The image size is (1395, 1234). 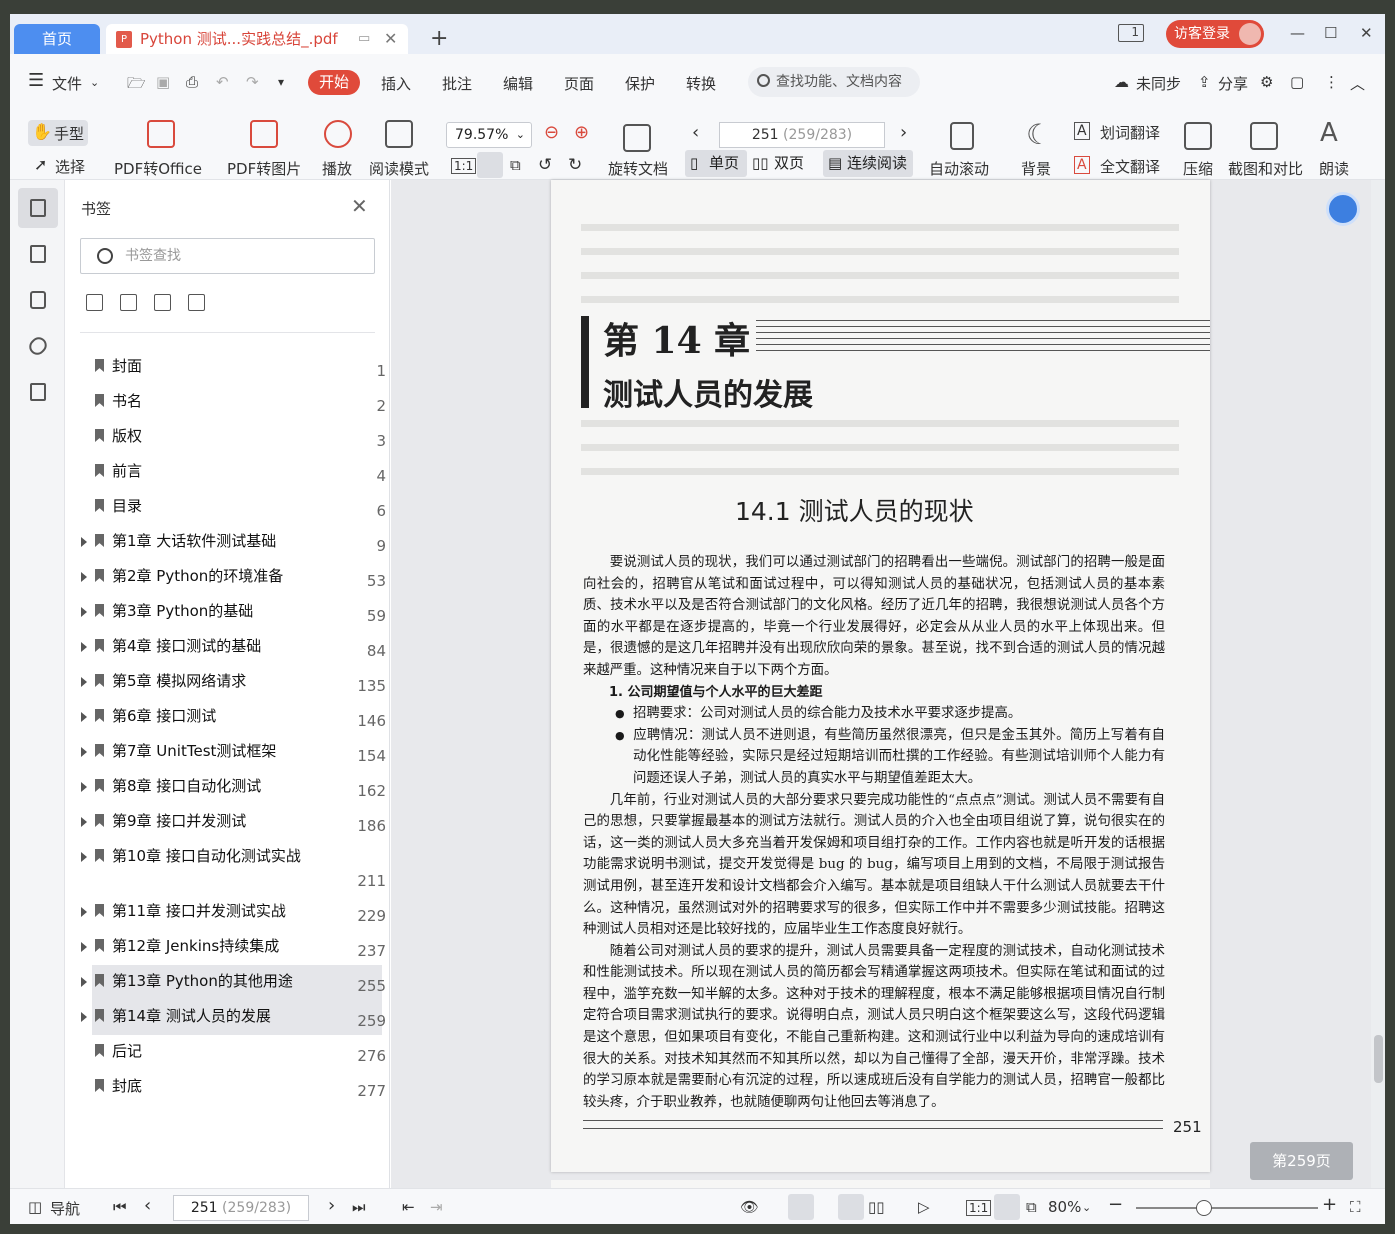 I want to click on redo-icon: ↷, so click(x=252, y=82).